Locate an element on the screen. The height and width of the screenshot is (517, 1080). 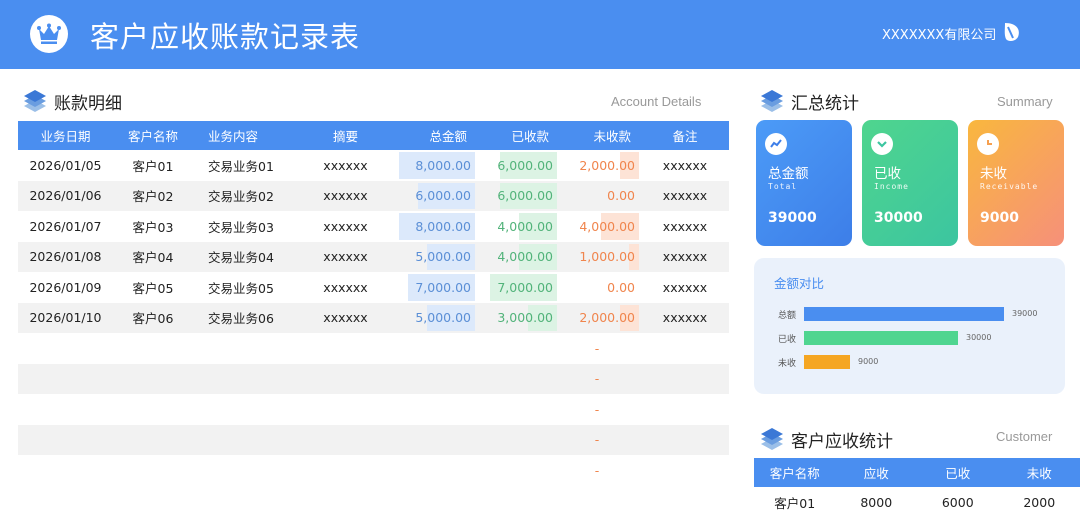
cell-received: 3,000.00 is located at coordinates (518, 318).